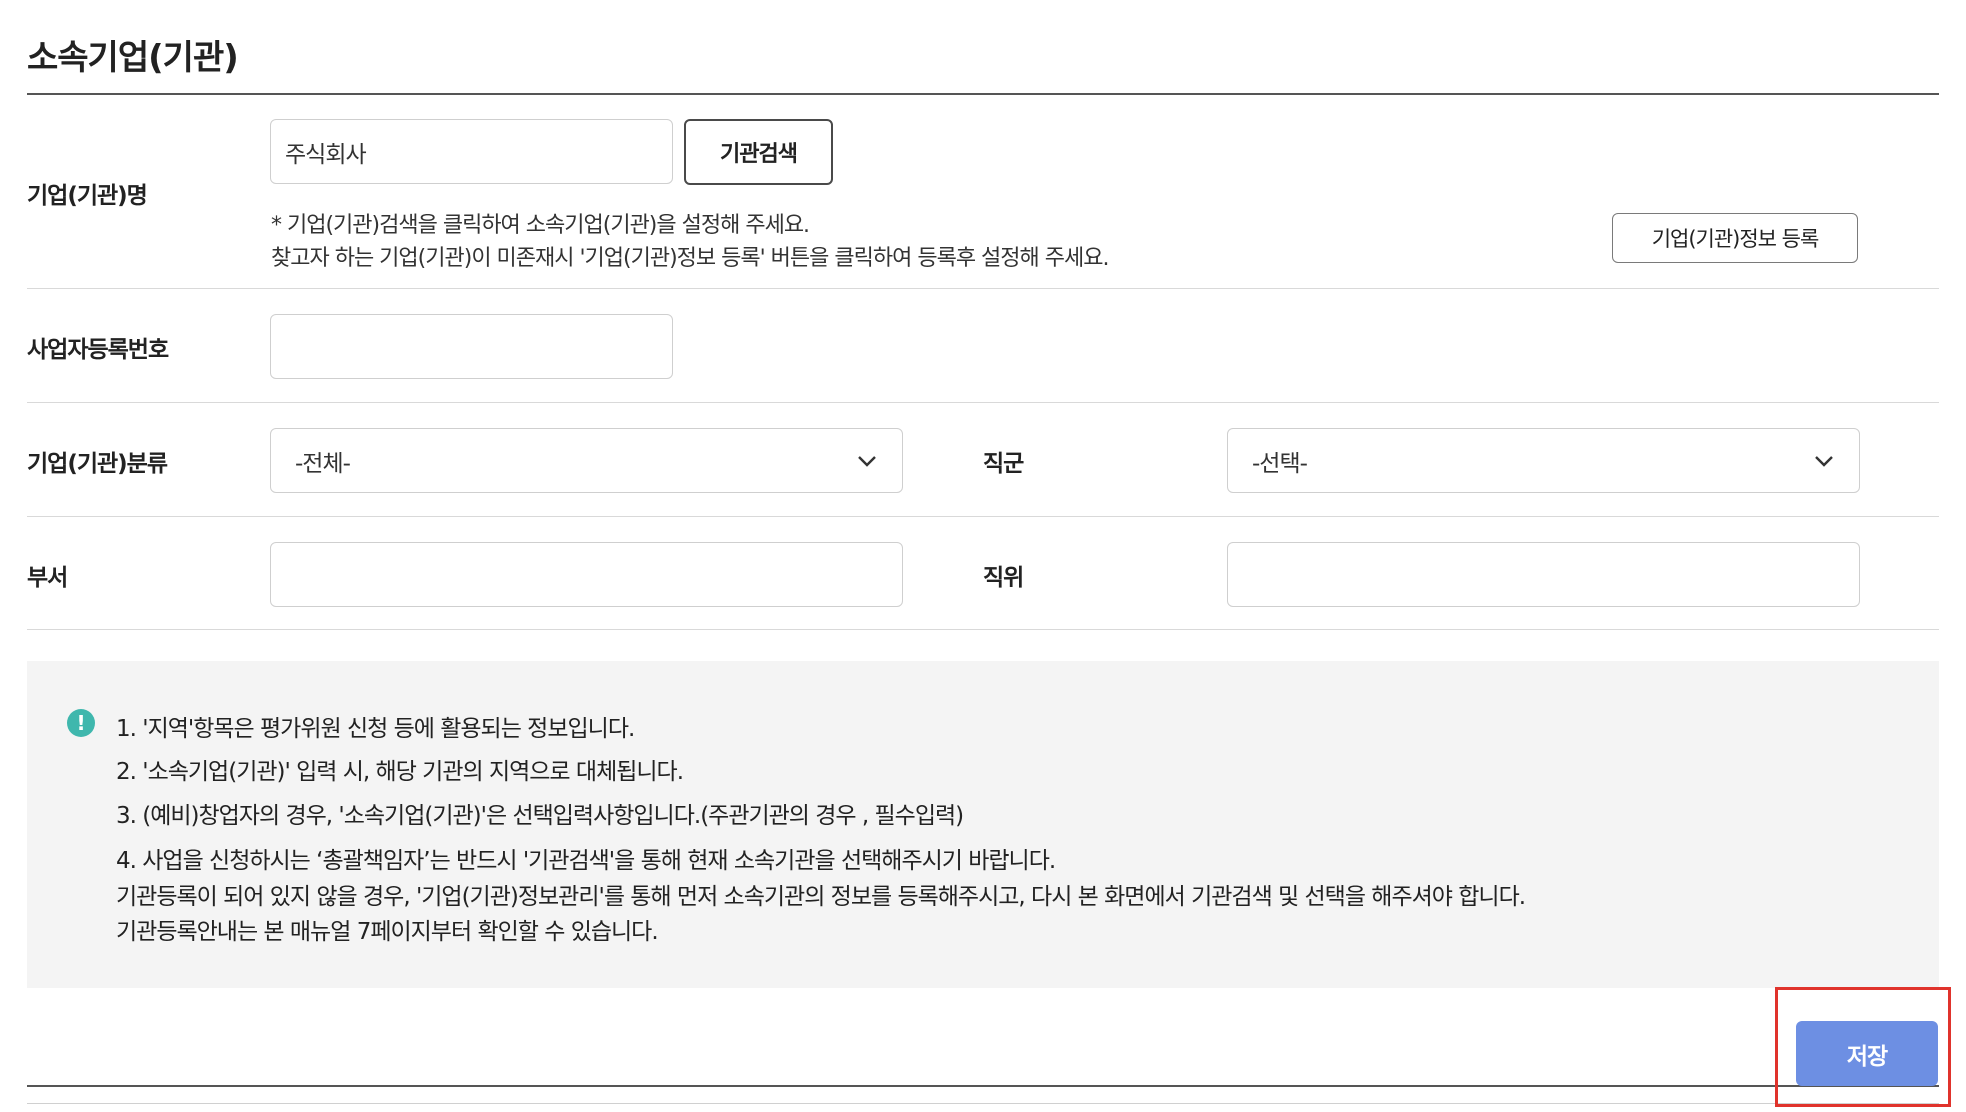  What do you see at coordinates (133, 58) in the screenshot?
I see `page-title: 소속기업(기관)` at bounding box center [133, 58].